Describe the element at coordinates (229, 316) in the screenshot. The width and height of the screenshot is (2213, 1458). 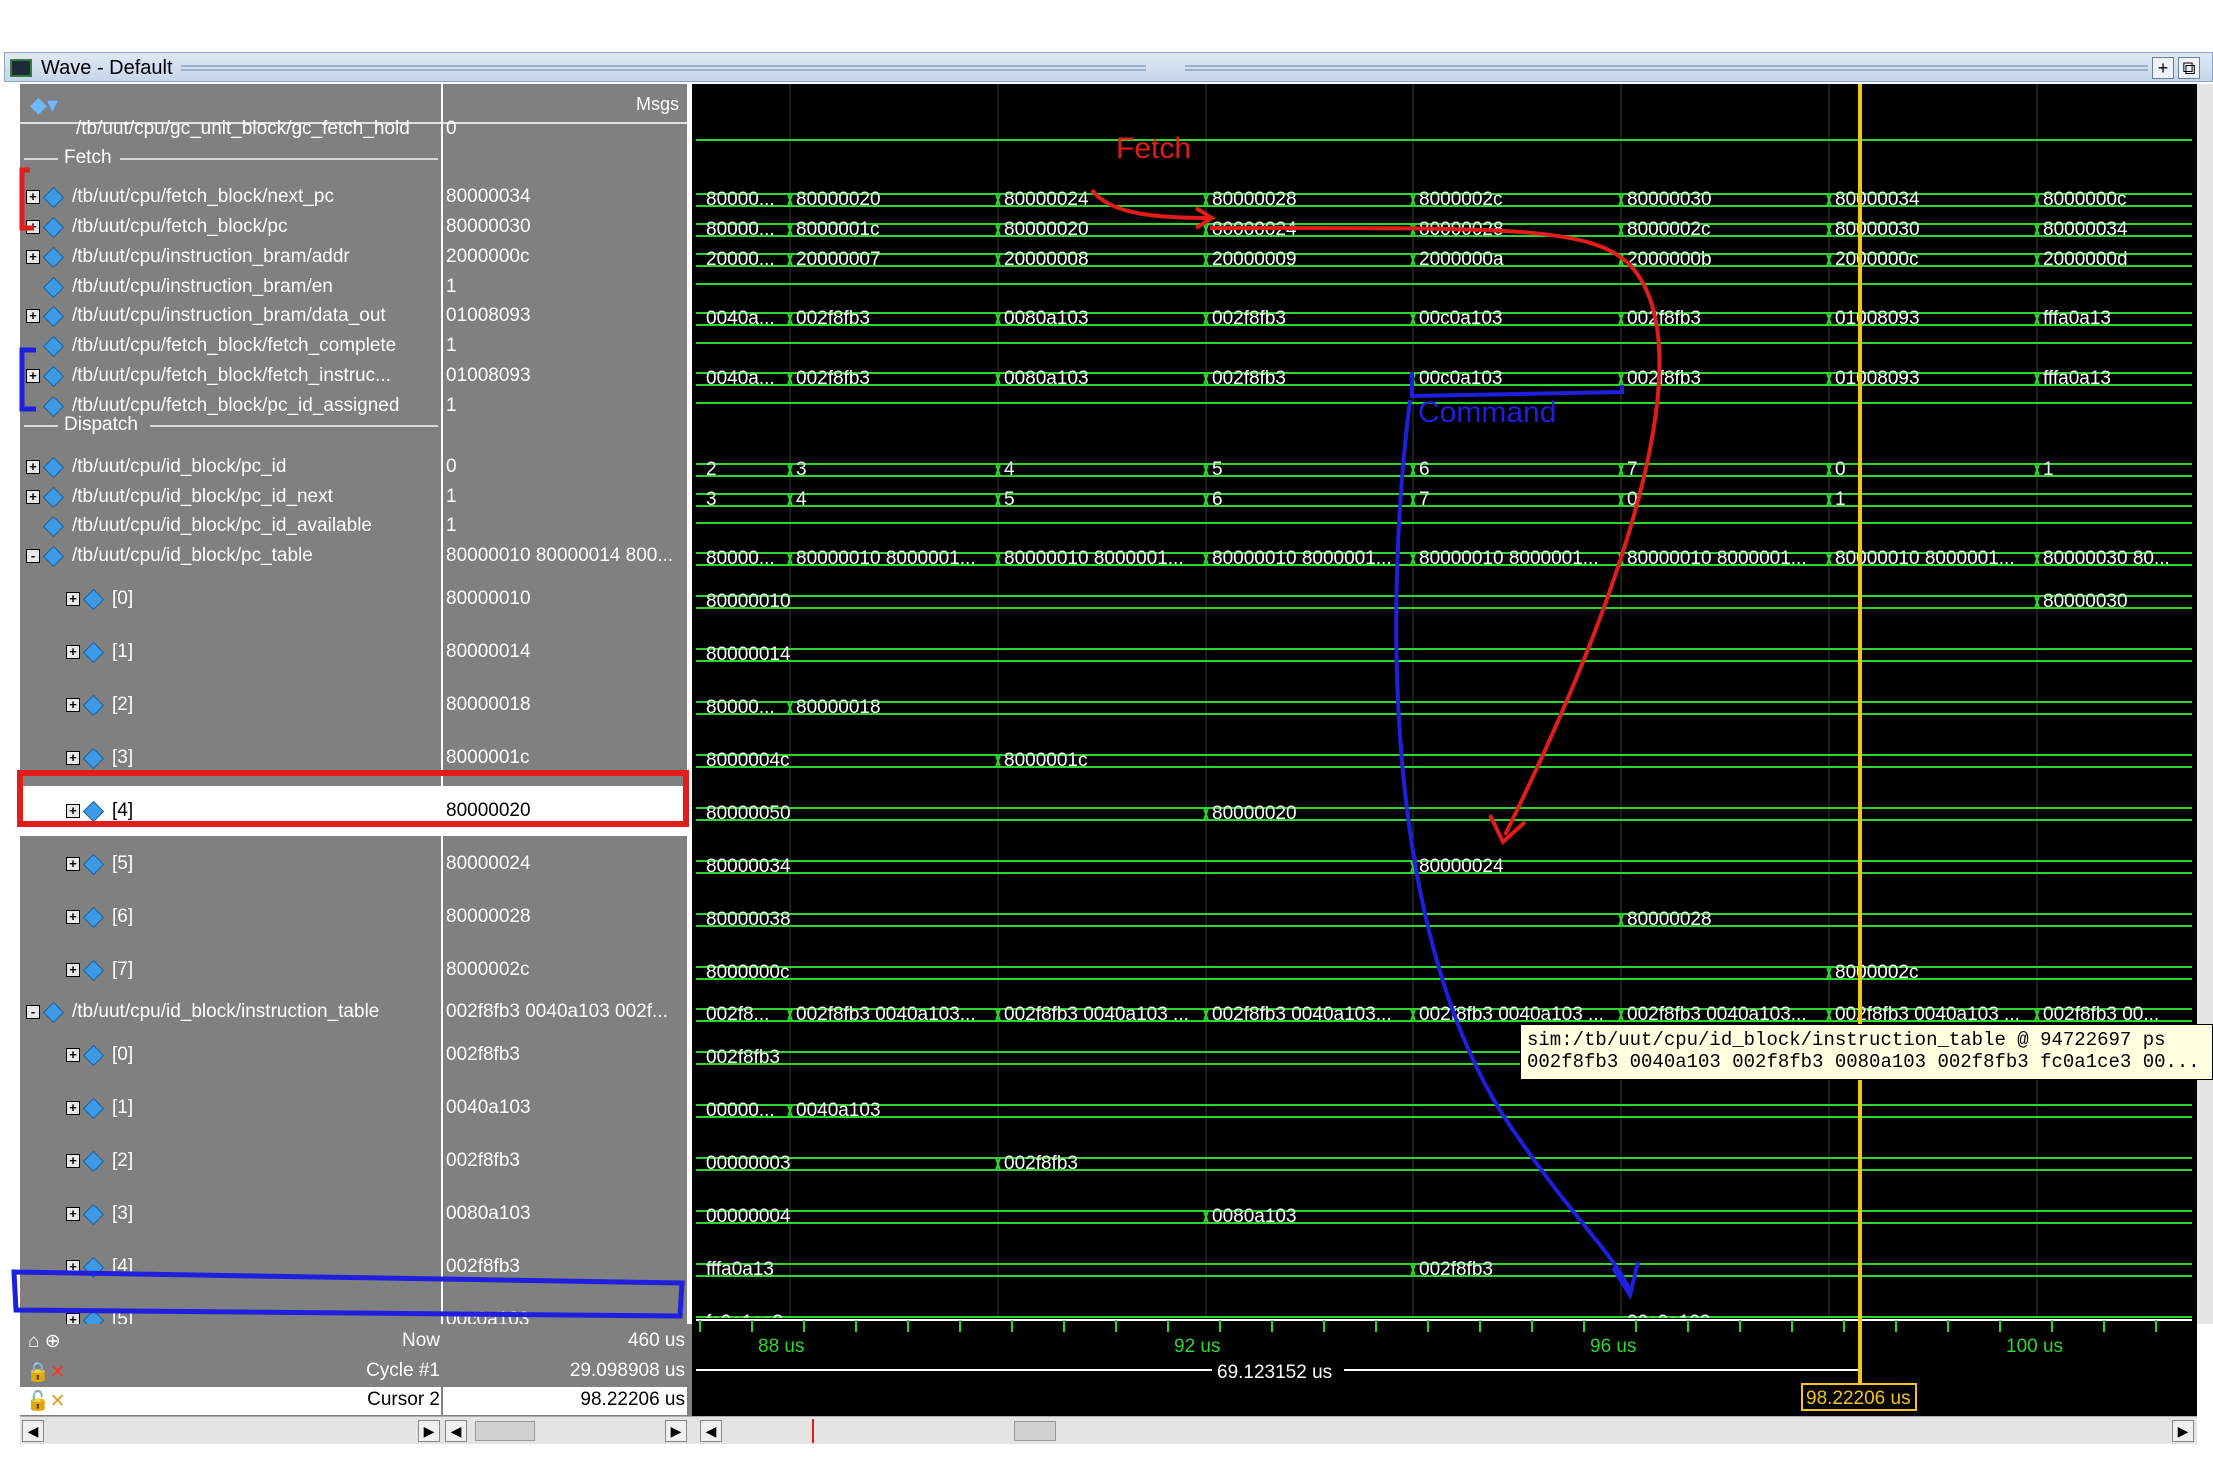
I see `signal-name: /tb/uut/cpu/instruction_bram/data_out` at that location.